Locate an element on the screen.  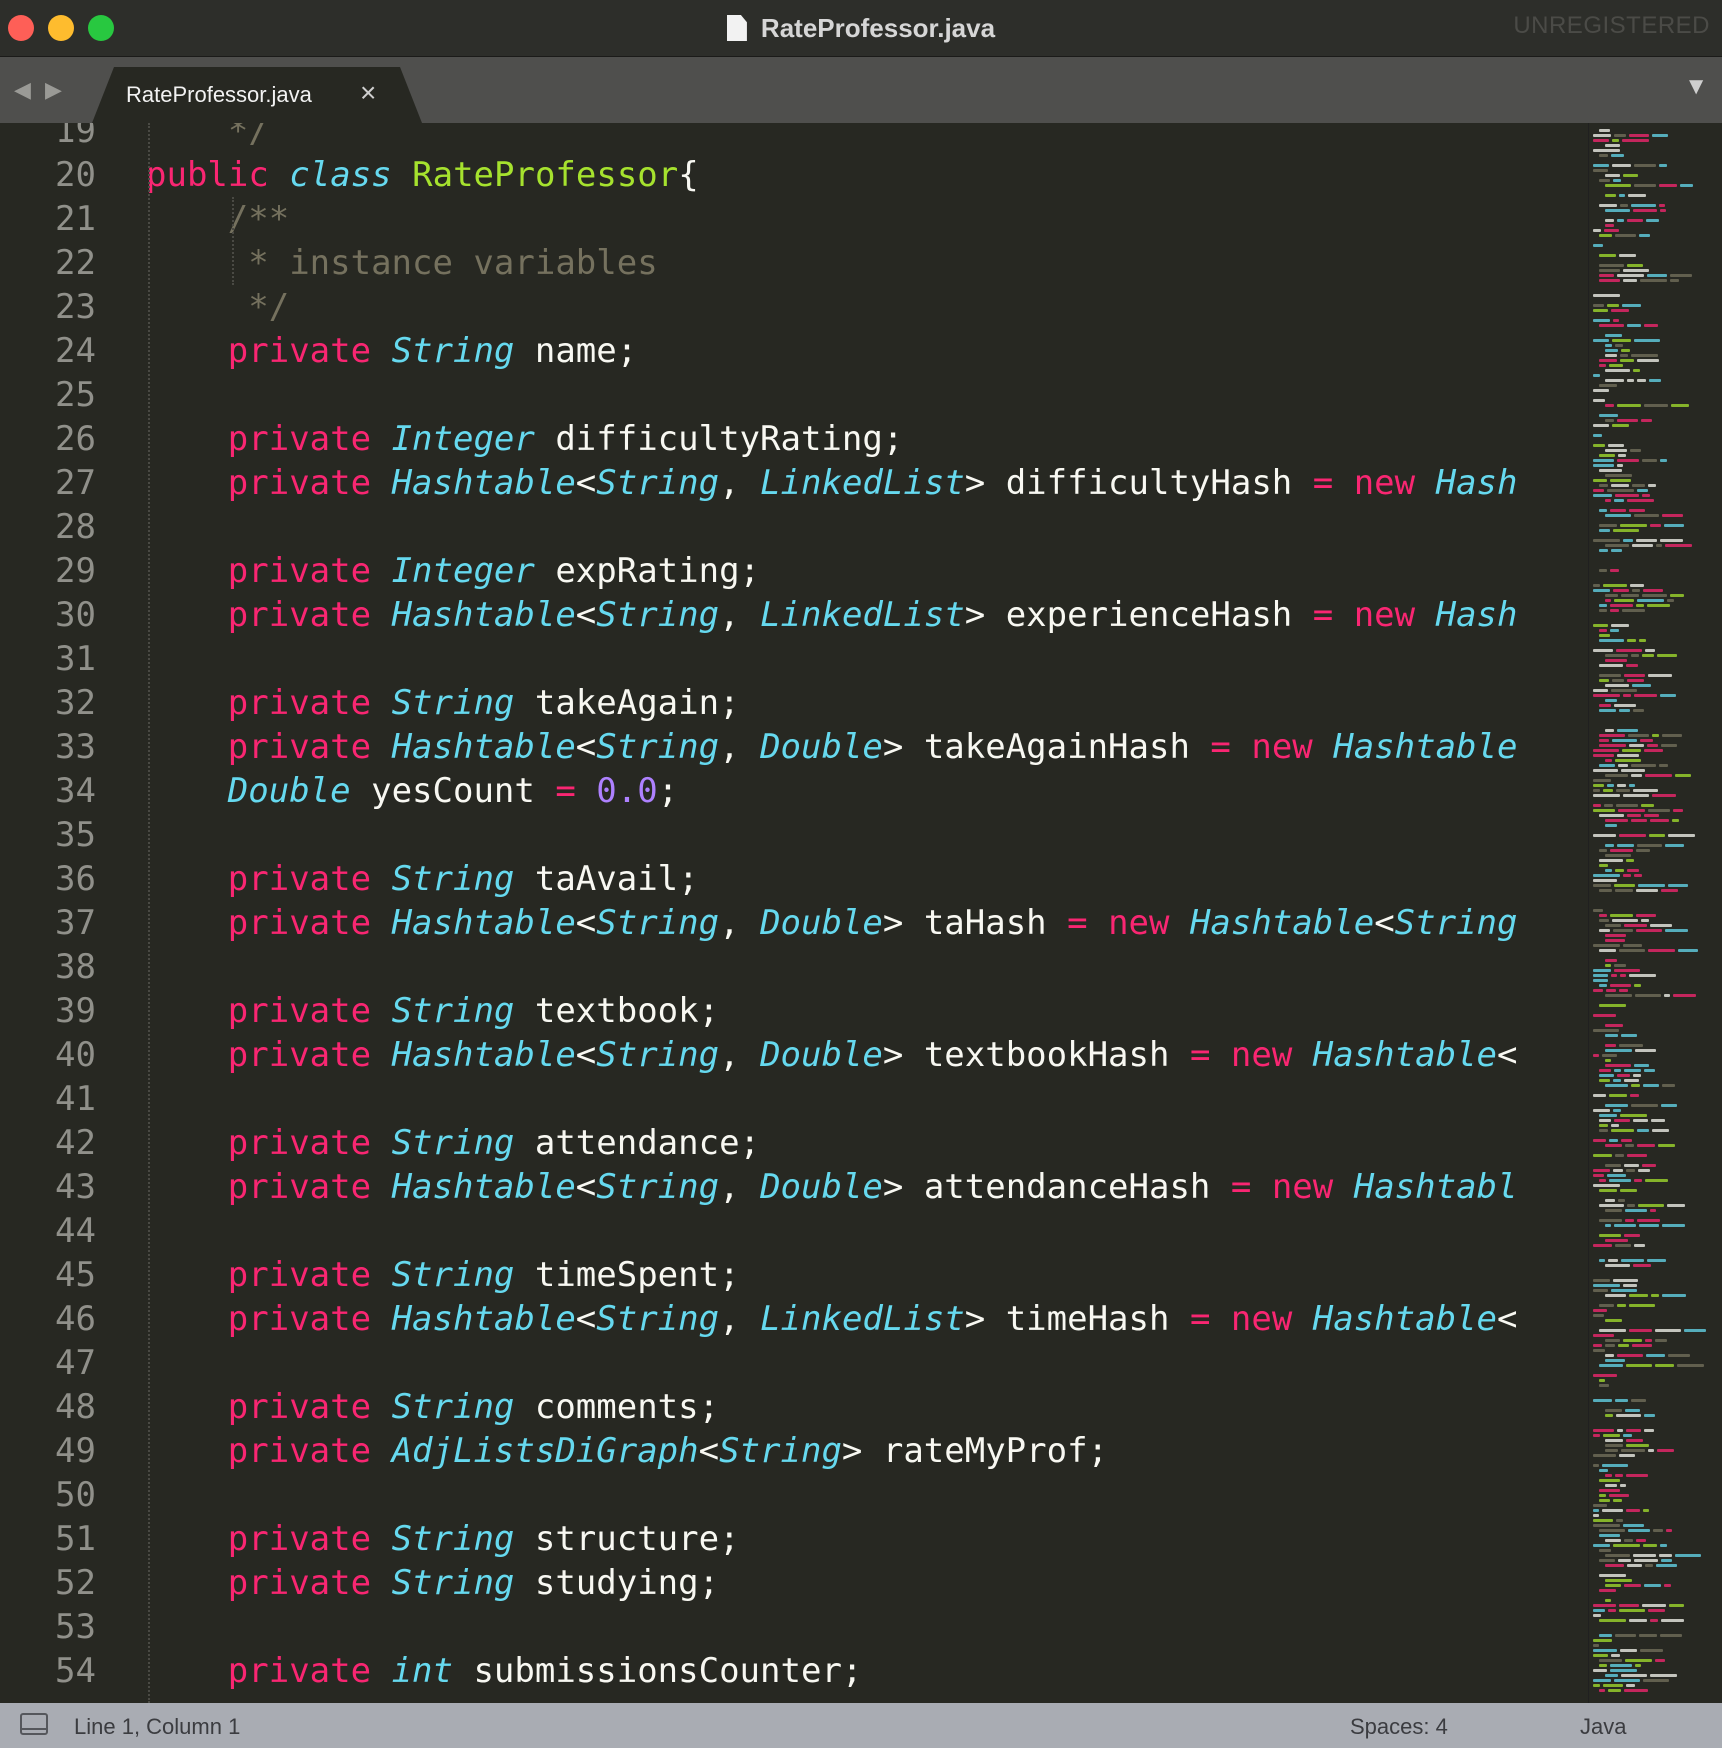
code-line: Double yesCount = 0.0; is located at coordinates (453, 791).